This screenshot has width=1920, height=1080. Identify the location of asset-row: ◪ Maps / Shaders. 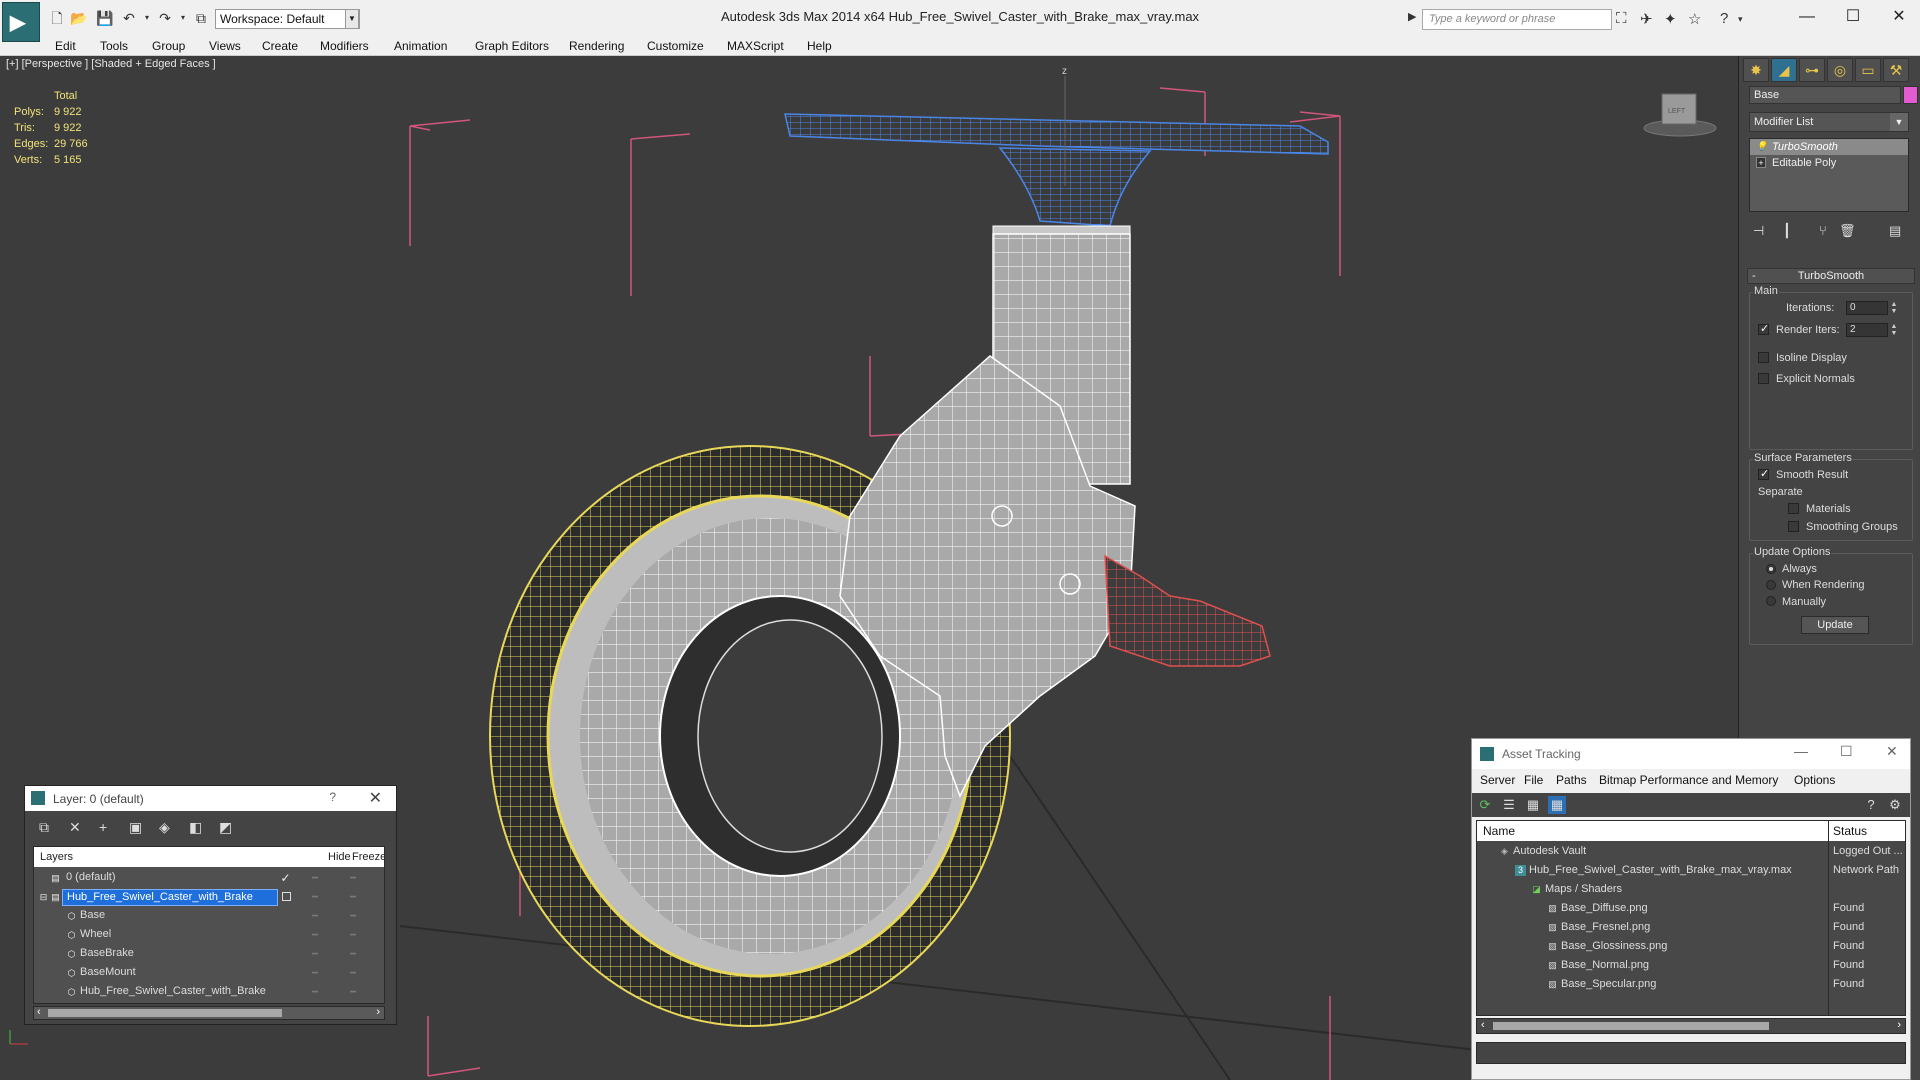
(1691, 889).